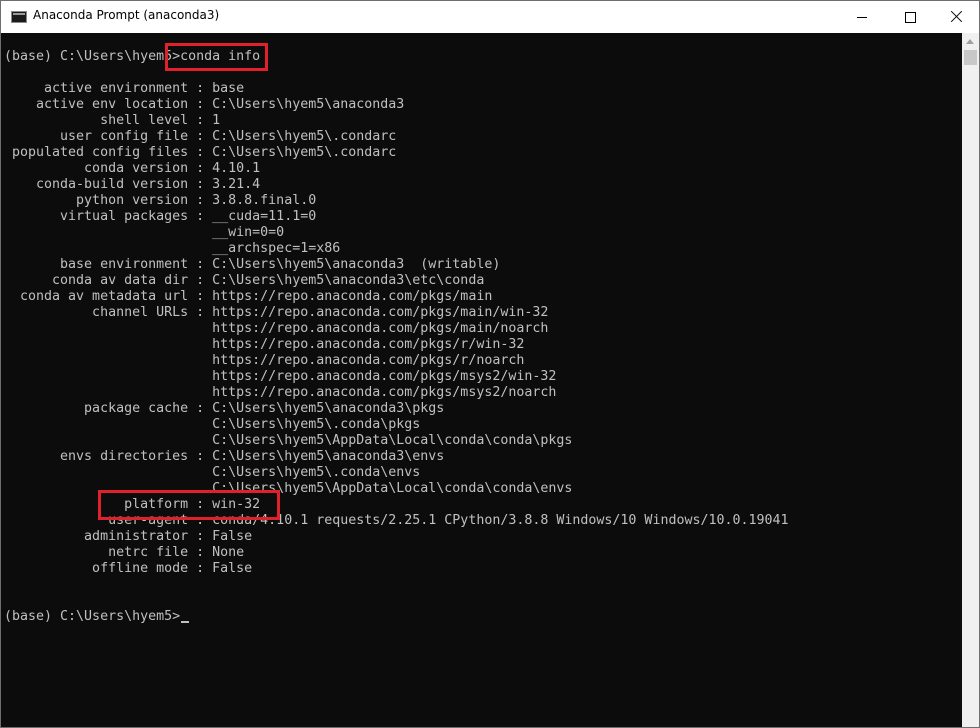 Image resolution: width=980 pixels, height=728 pixels. I want to click on minimize-icon, so click(862, 17).